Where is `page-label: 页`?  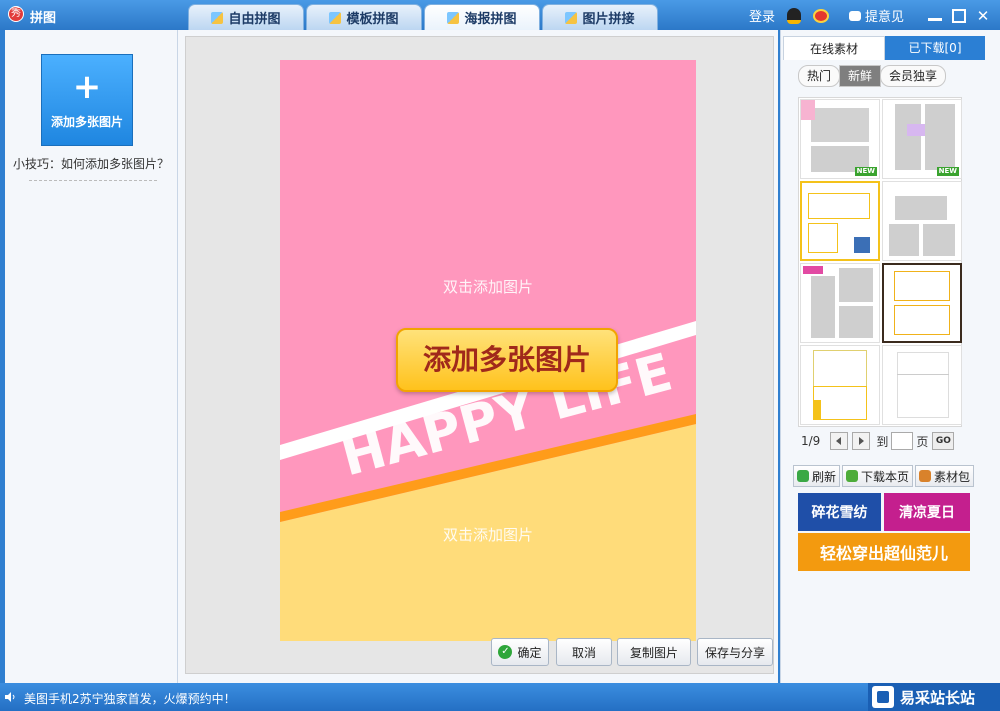 page-label: 页 is located at coordinates (922, 441).